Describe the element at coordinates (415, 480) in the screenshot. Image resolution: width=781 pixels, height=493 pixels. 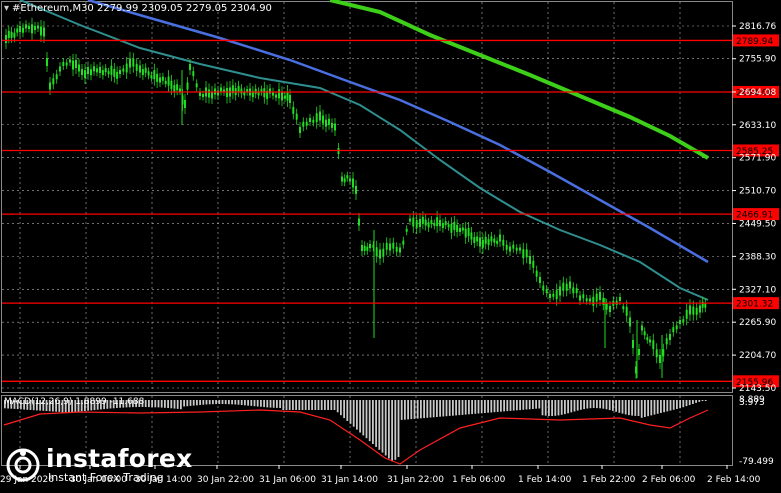
I see `time-axis-label: 31 Jan 22:00` at that location.